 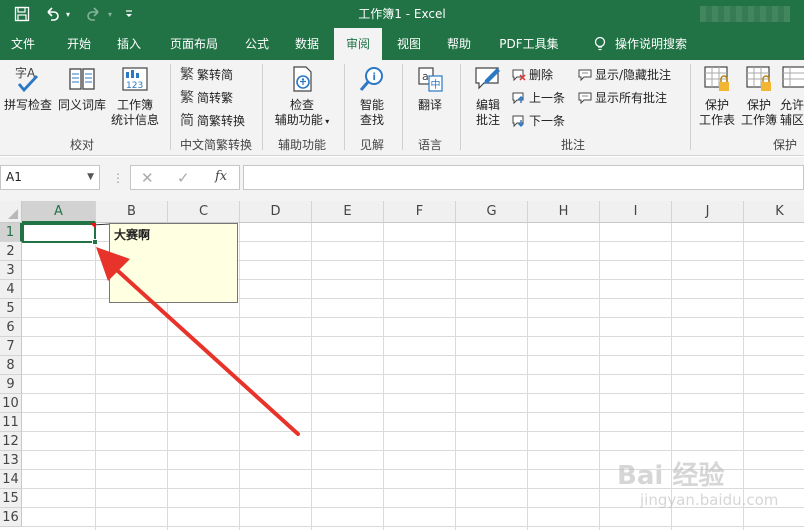 I want to click on edit-comment-icon, so click(x=487, y=78).